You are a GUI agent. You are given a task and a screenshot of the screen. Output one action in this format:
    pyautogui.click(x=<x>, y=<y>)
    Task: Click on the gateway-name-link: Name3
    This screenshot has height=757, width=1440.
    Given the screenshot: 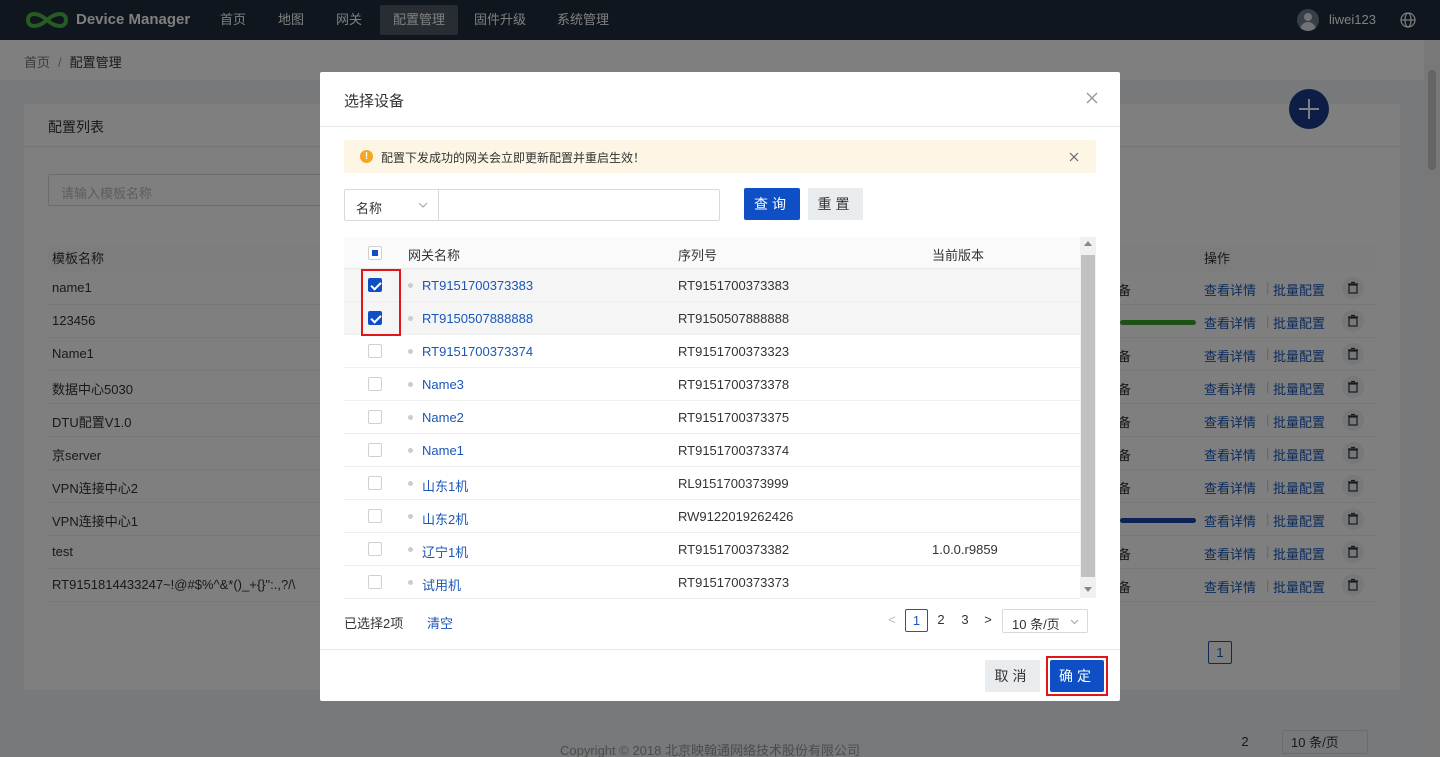 What is the action you would take?
    pyautogui.click(x=443, y=384)
    